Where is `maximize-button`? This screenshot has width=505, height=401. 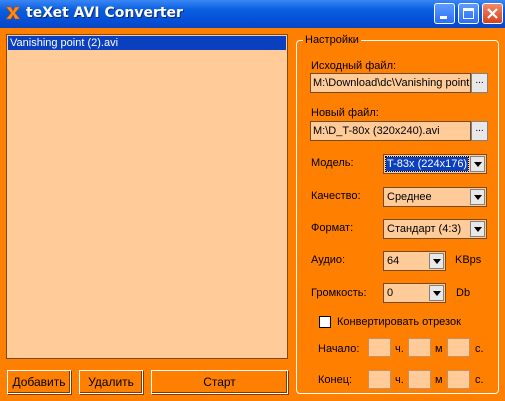
maximize-button is located at coordinates (468, 13).